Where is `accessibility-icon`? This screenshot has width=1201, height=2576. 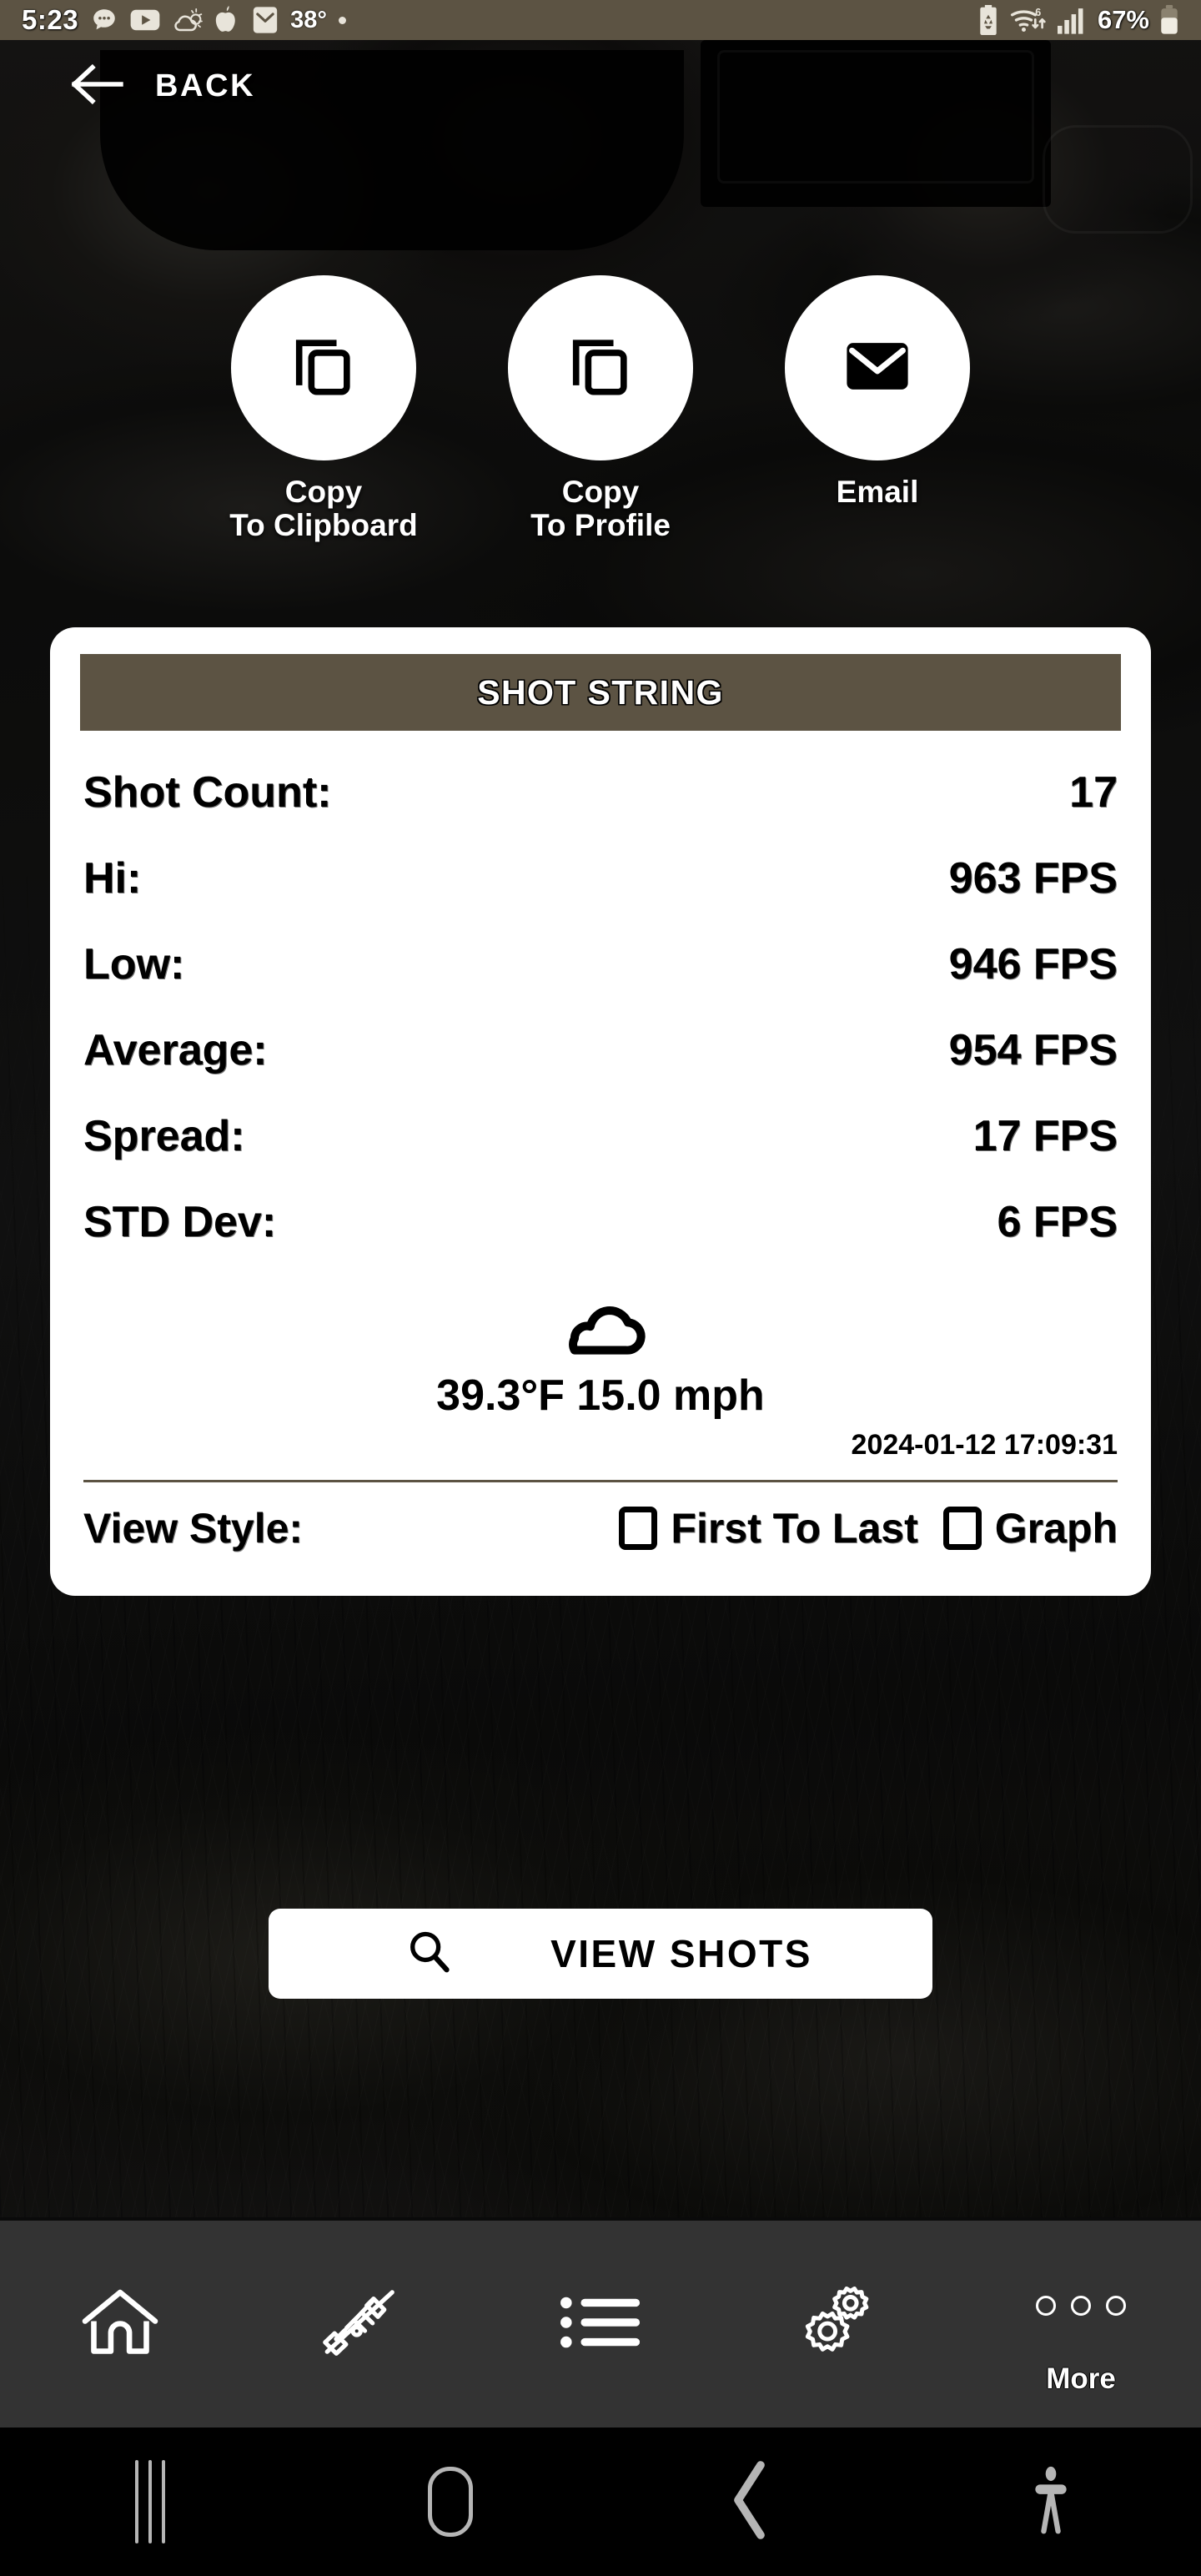
accessibility-icon is located at coordinates (1051, 2502).